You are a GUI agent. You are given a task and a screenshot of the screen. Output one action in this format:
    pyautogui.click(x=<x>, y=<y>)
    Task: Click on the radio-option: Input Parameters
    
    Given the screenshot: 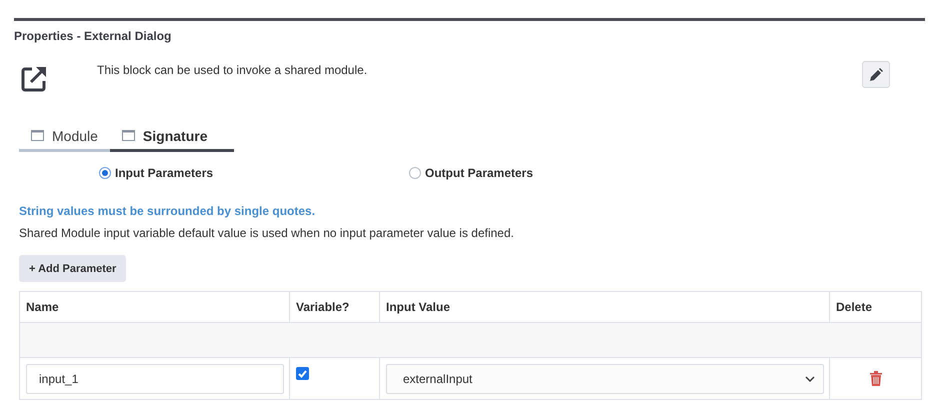 What is the action you would take?
    pyautogui.click(x=254, y=173)
    